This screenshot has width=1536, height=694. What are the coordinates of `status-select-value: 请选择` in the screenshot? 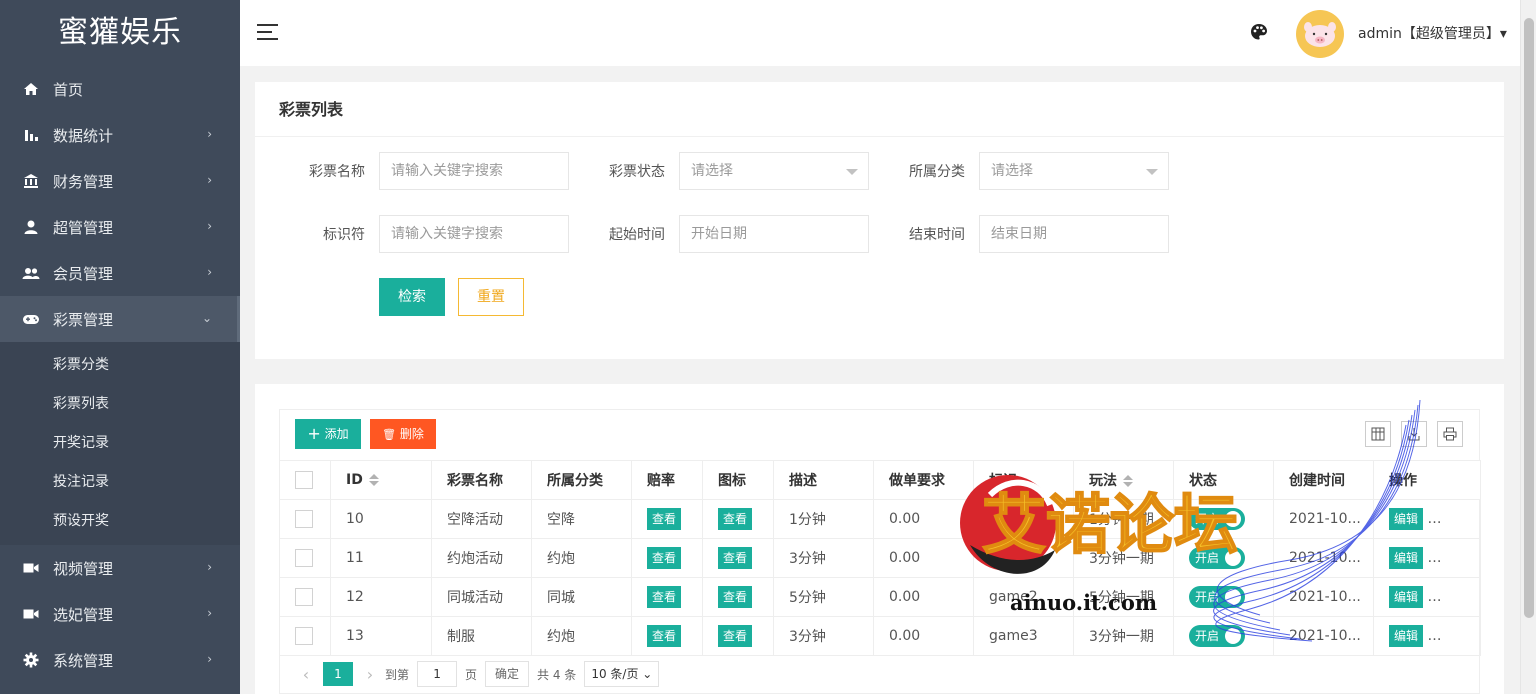 It's located at (712, 171).